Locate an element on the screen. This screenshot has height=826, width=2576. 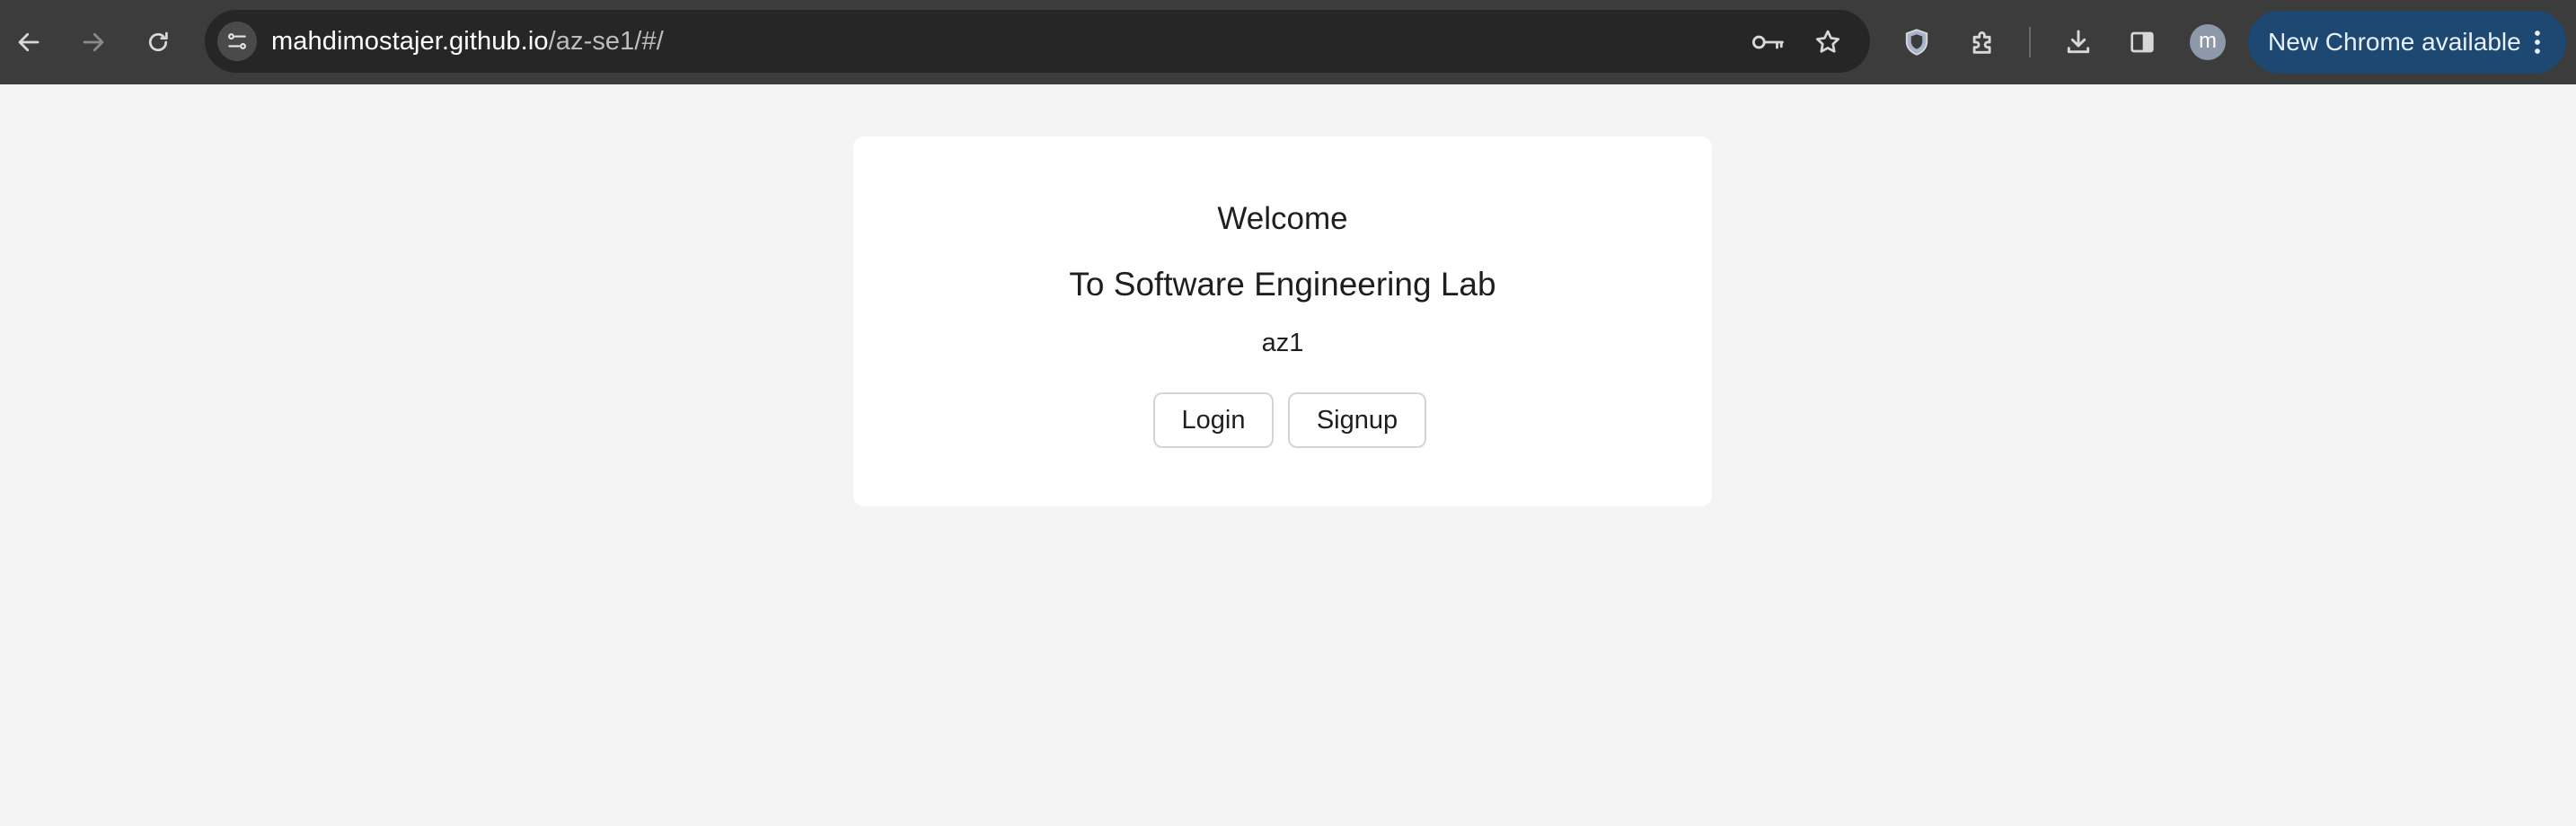
download-icon is located at coordinates (2078, 42).